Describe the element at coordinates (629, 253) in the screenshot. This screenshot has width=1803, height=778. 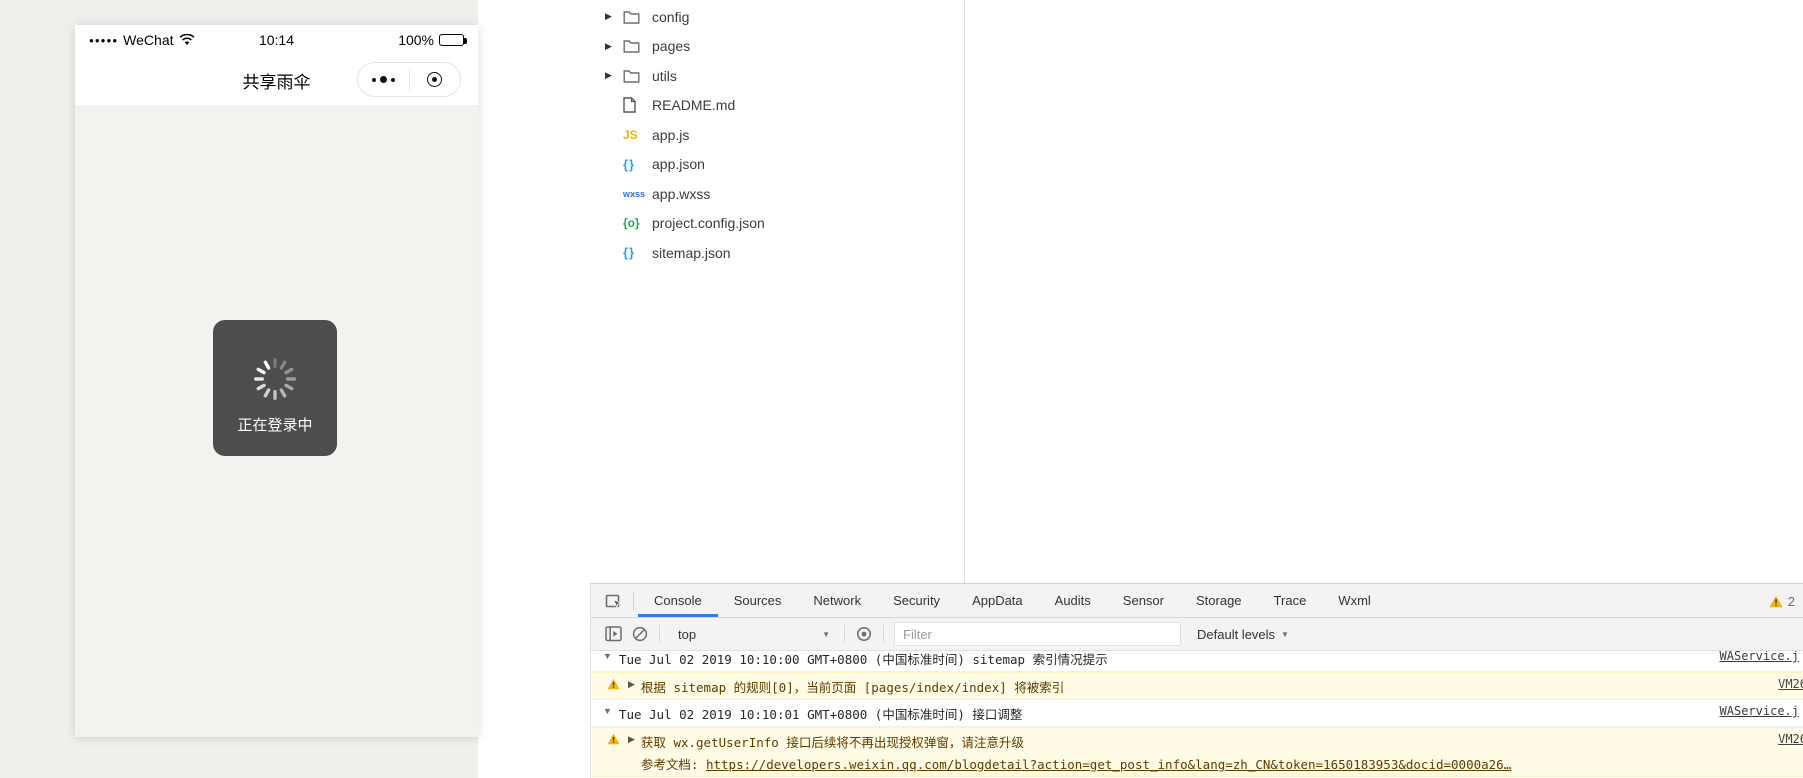
I see `json-file-icon: {}` at that location.